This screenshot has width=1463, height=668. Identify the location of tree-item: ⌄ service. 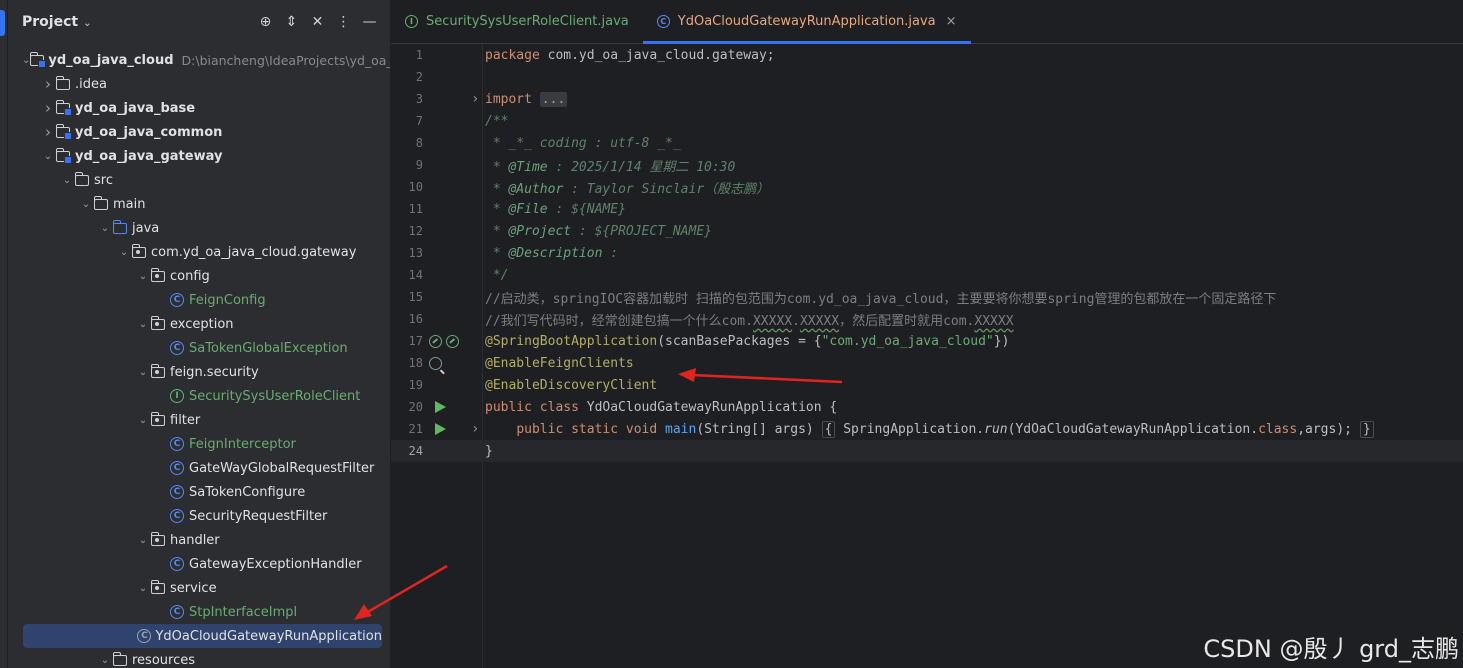
(195, 588).